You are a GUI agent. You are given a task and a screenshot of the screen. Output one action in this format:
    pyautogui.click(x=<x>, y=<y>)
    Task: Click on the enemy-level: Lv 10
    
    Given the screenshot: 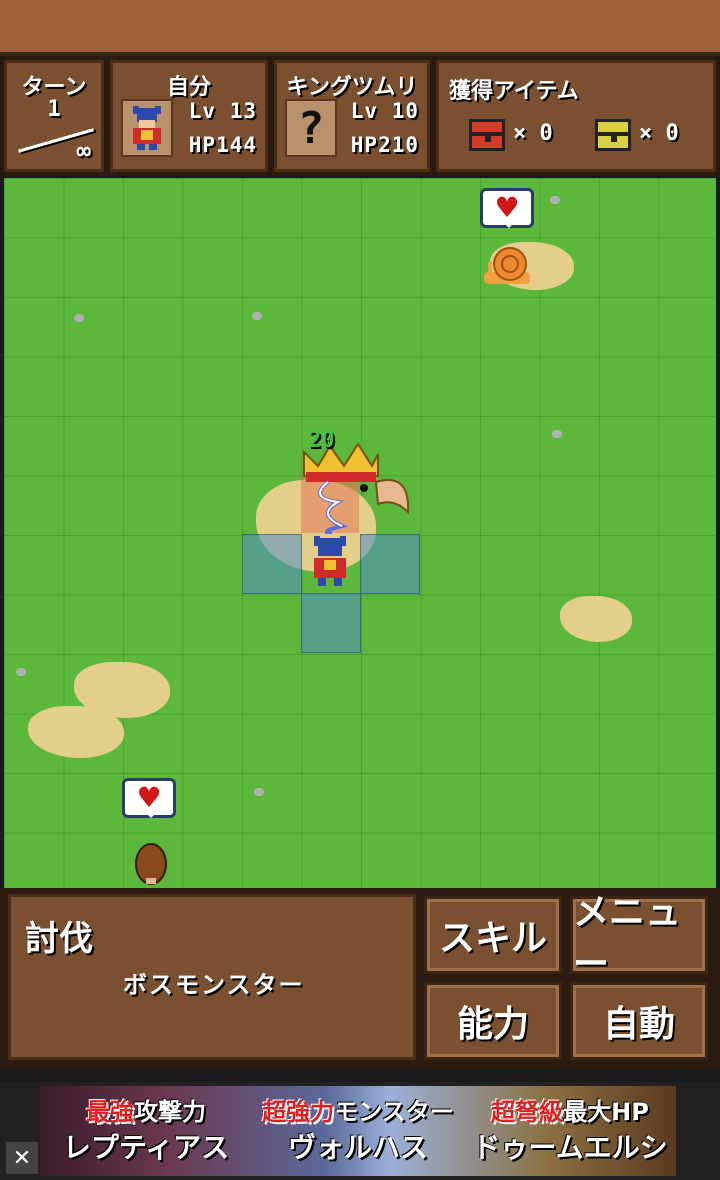 What is the action you would take?
    pyautogui.click(x=384, y=111)
    